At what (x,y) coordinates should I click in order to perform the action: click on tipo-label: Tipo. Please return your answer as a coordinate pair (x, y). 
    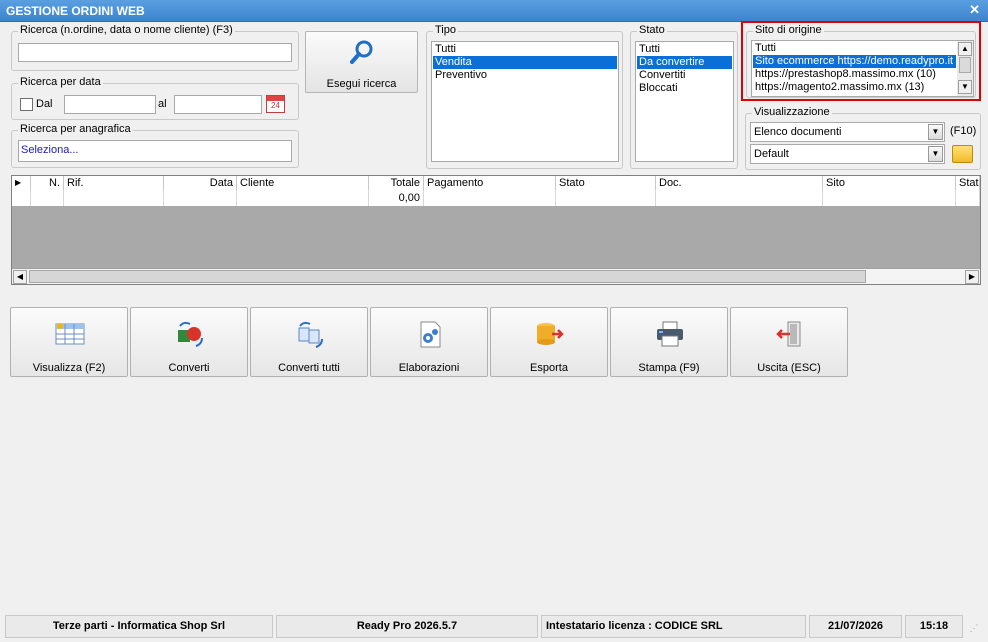
    Looking at the image, I should click on (445, 30).